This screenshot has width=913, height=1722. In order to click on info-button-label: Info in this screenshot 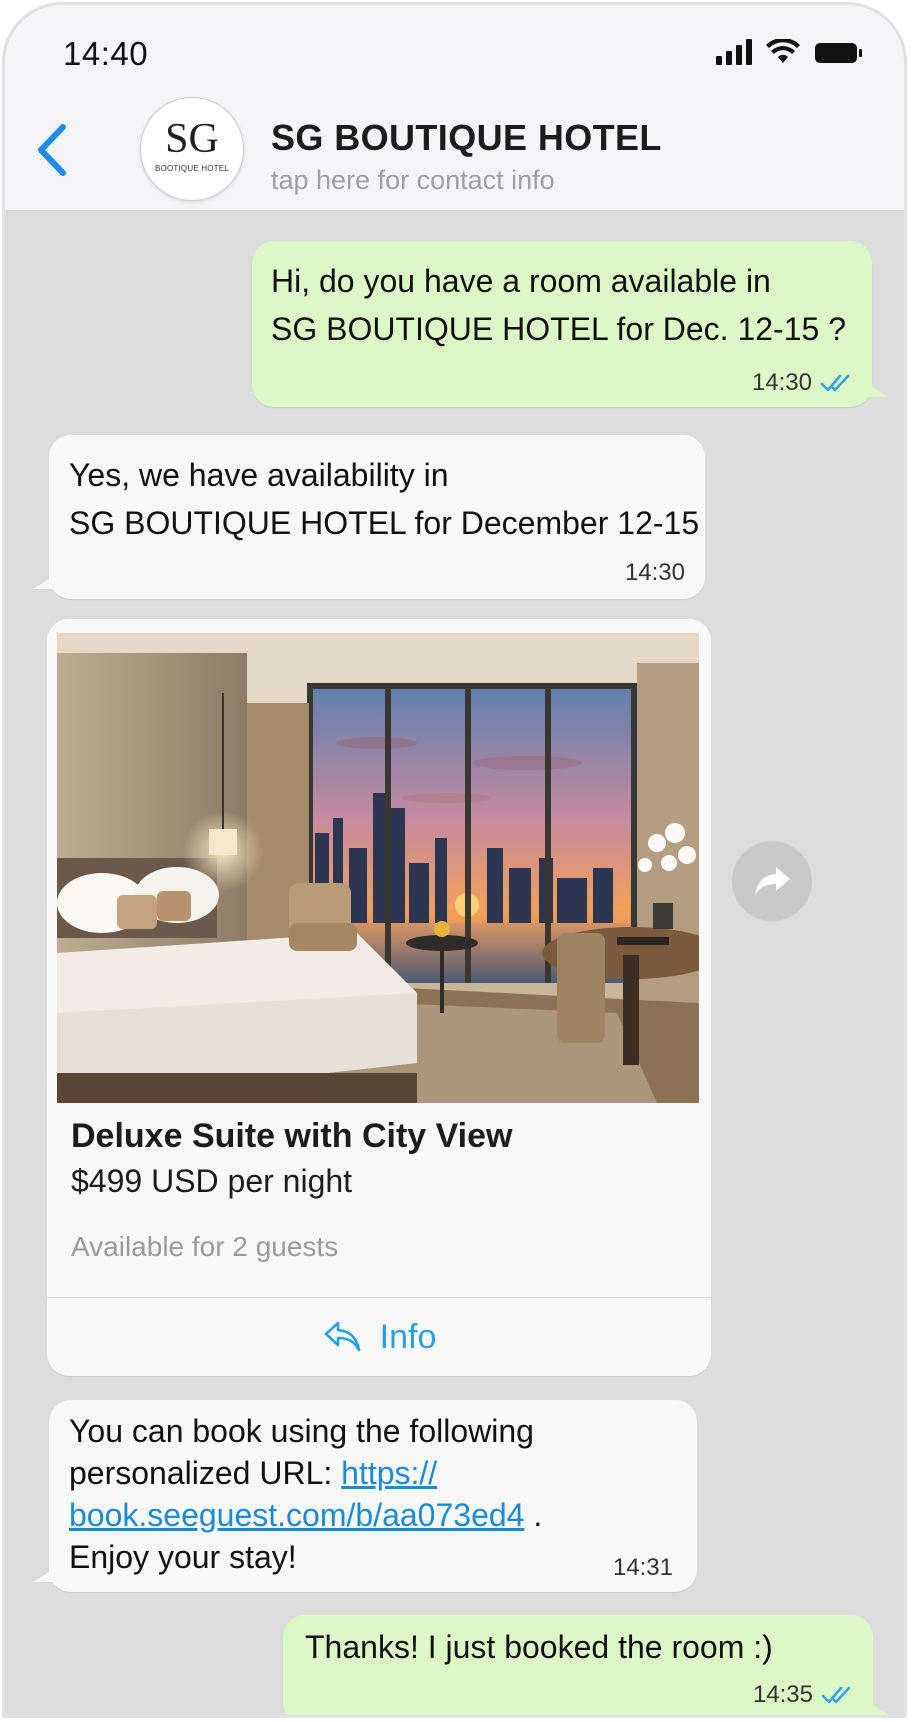, I will do `click(408, 1336)`.